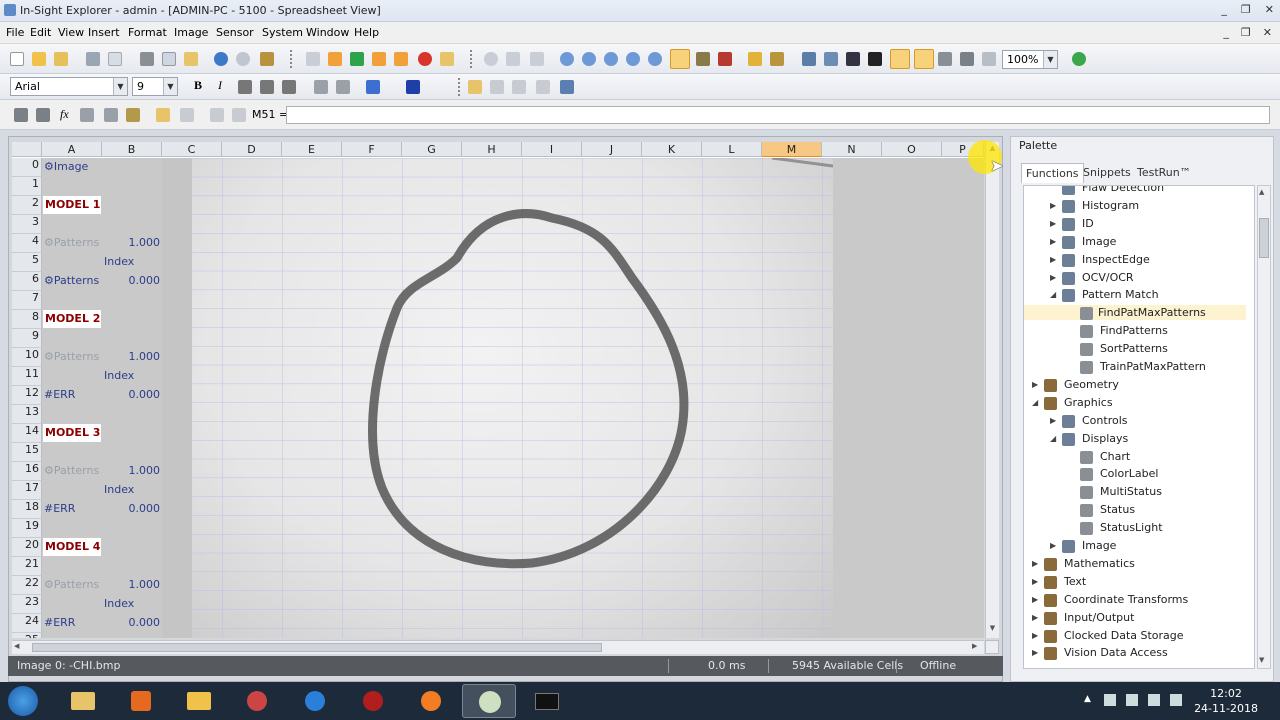 This screenshot has width=1280, height=720. What do you see at coordinates (1107, 173) in the screenshot?
I see `tab-snippets: Snippets` at bounding box center [1107, 173].